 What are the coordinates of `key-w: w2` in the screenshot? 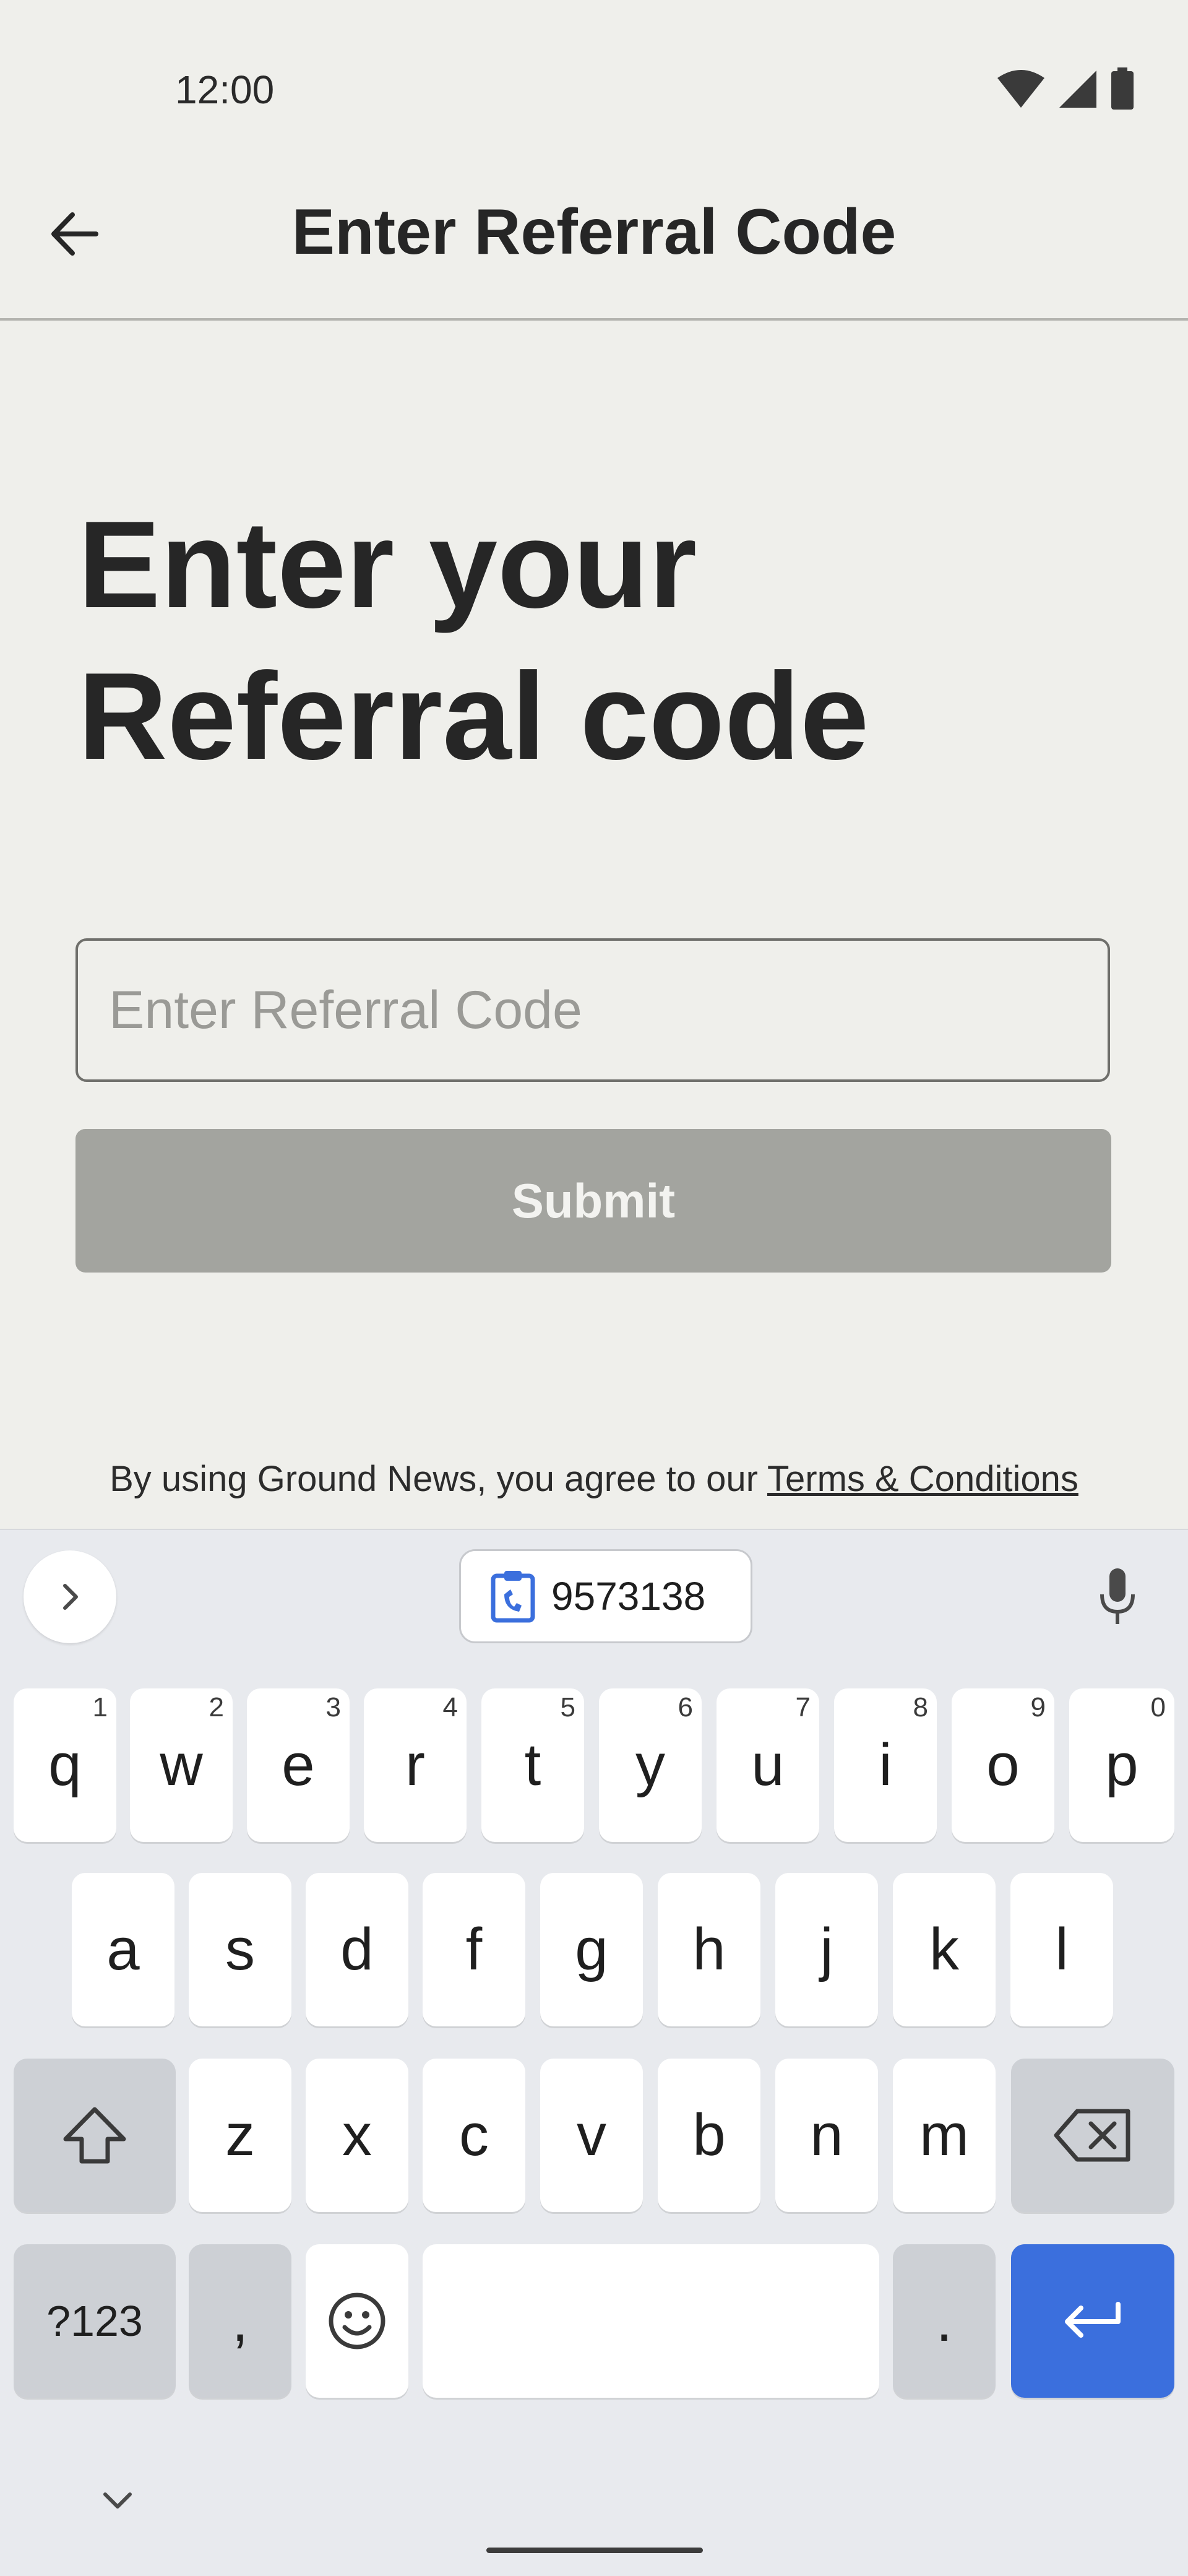 It's located at (181, 1765).